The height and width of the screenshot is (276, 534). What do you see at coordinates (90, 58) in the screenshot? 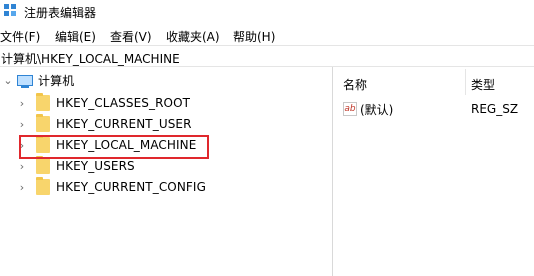
I see `address-path: 计算机\HKEY_LOCAL_MACHINE` at bounding box center [90, 58].